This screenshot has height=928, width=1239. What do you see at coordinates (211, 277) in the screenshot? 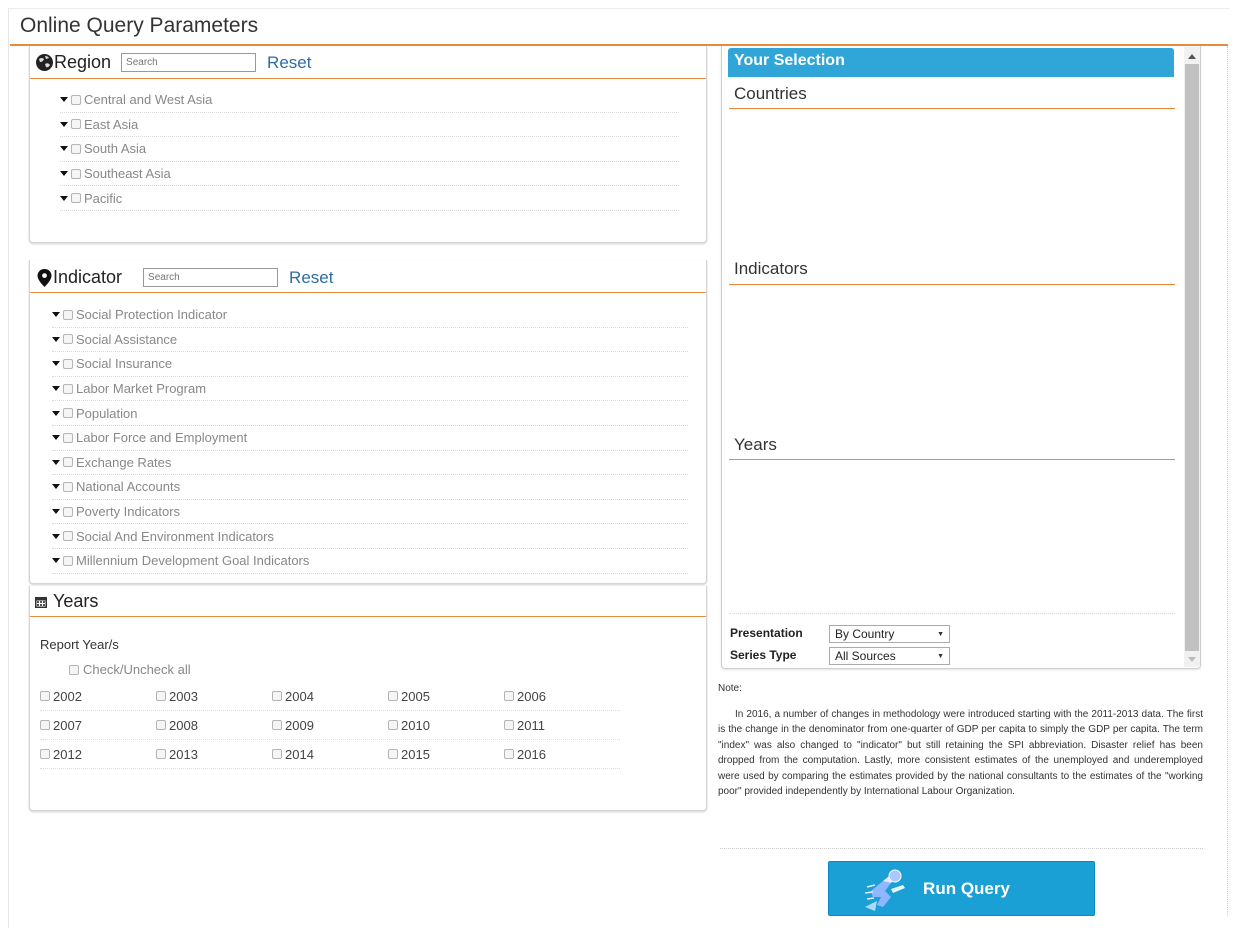
I see `indicator-search-input` at bounding box center [211, 277].